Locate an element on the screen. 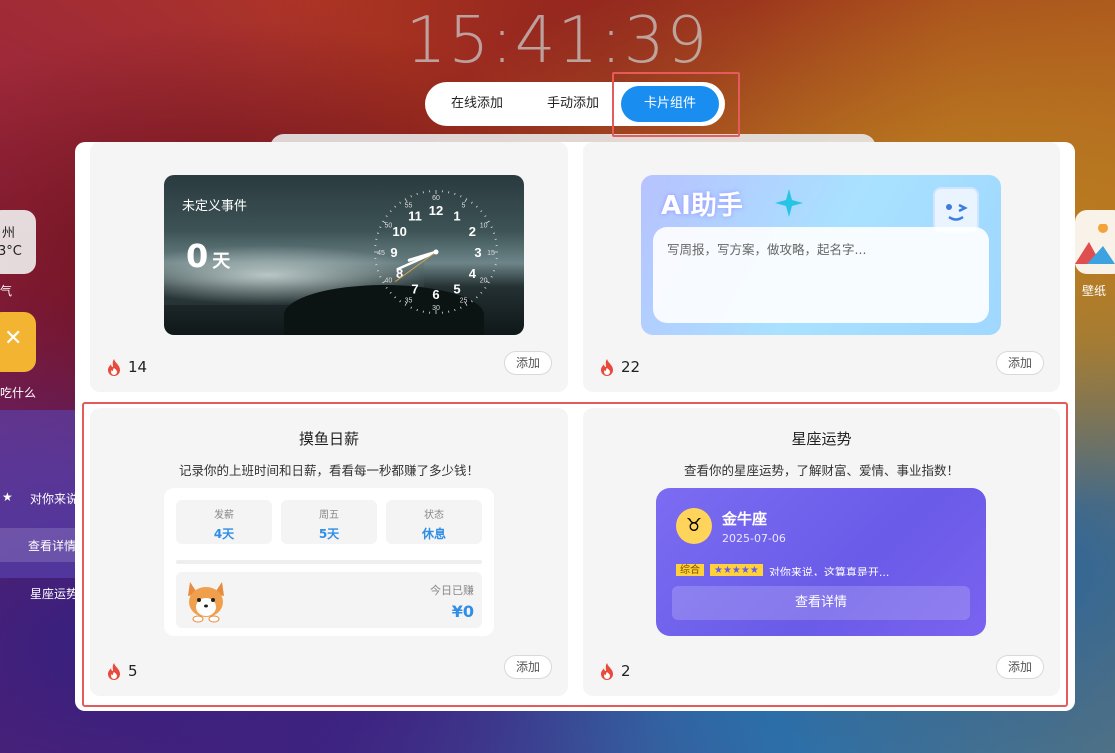 The image size is (1115, 753). clock-hour-number: 5 is located at coordinates (456, 288).